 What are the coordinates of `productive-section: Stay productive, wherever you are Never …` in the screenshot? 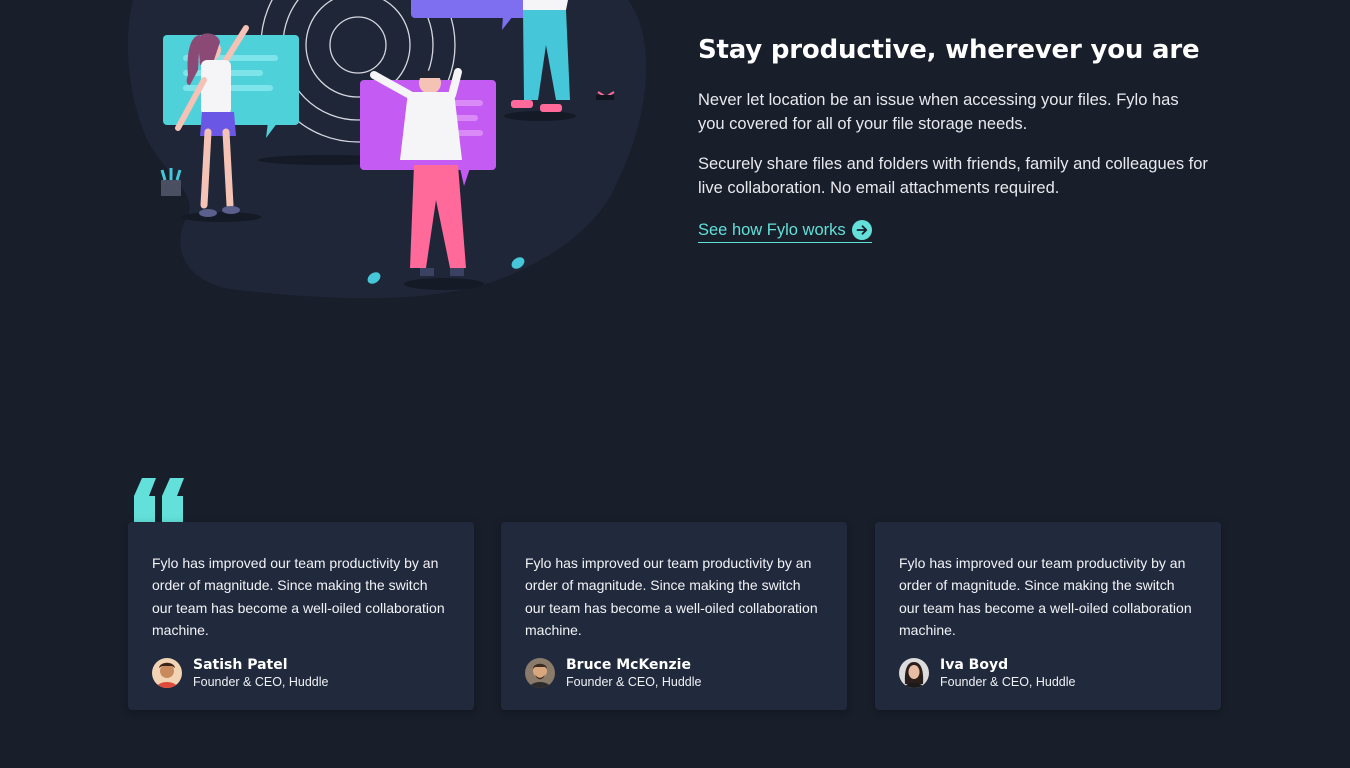 It's located at (968, 136).